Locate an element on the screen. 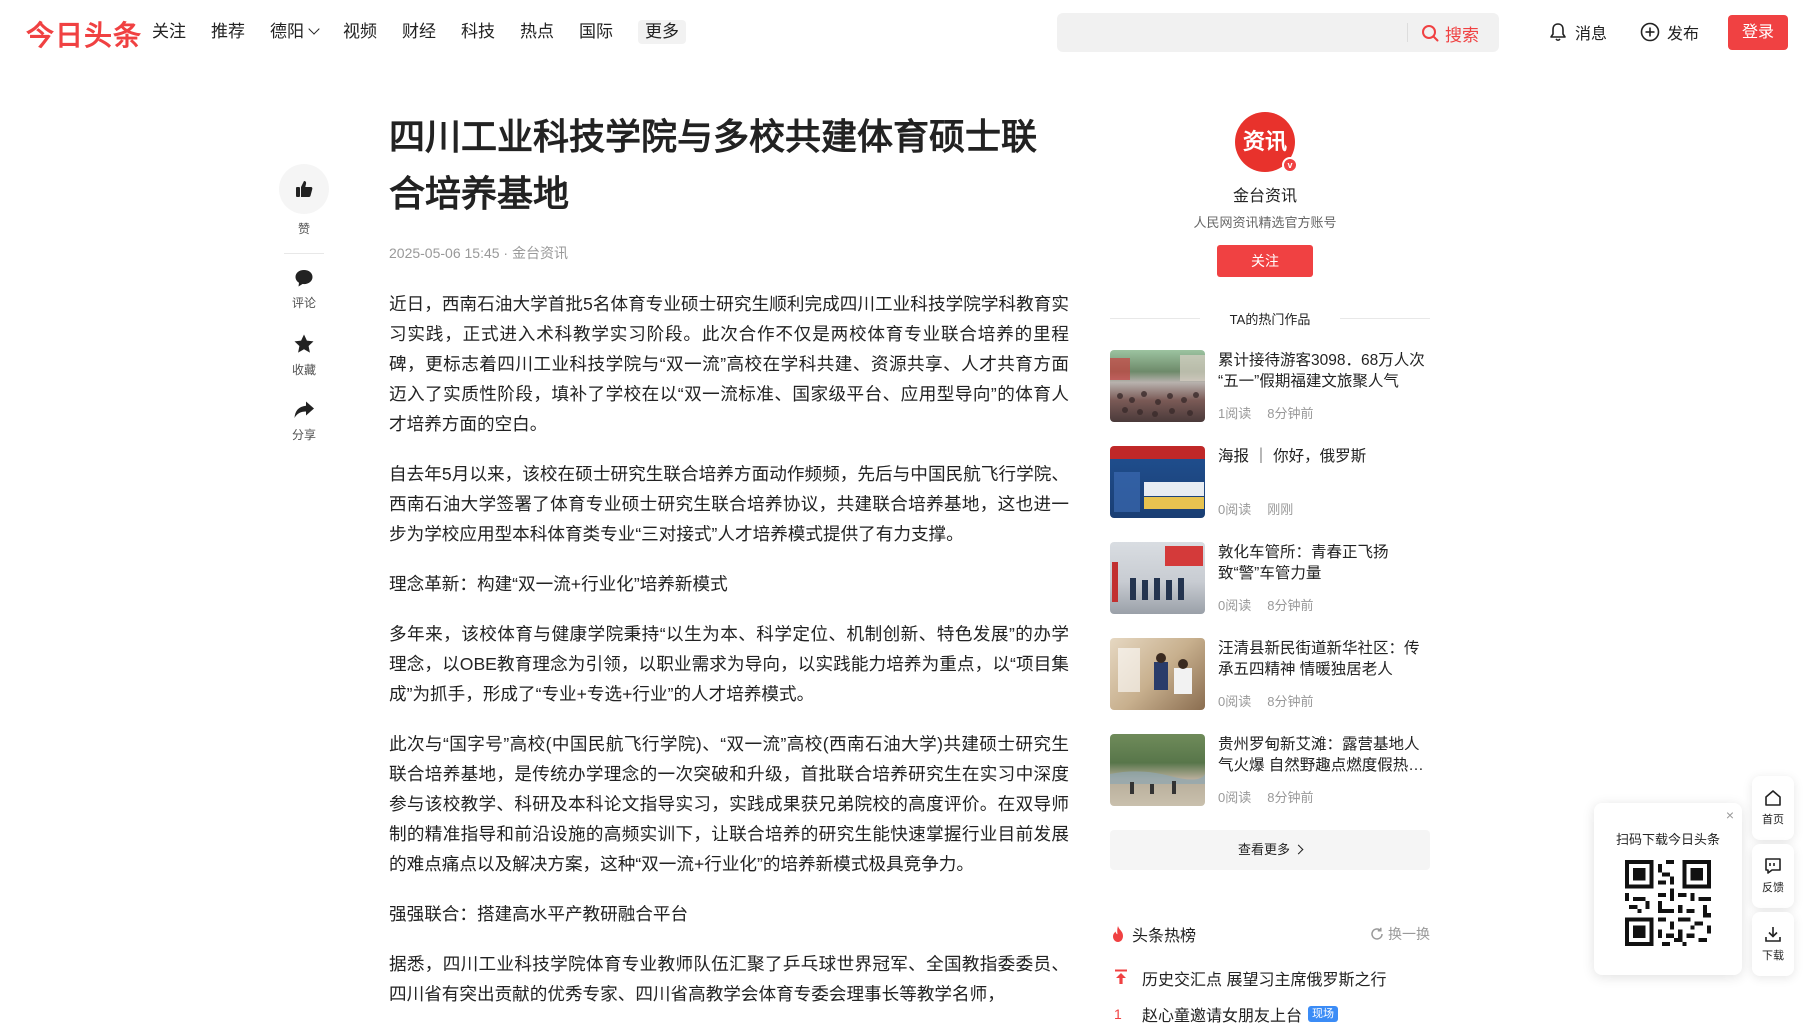  heading-rule-right is located at coordinates (1385, 318).